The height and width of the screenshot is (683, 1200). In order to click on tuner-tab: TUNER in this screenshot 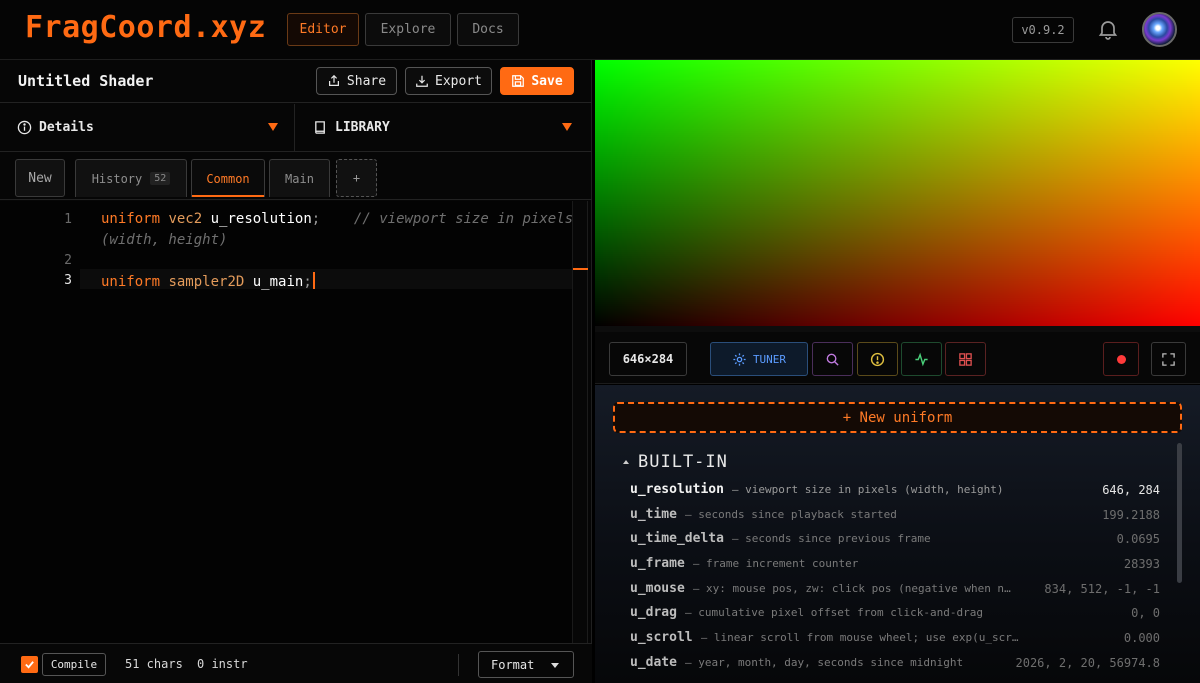, I will do `click(759, 359)`.